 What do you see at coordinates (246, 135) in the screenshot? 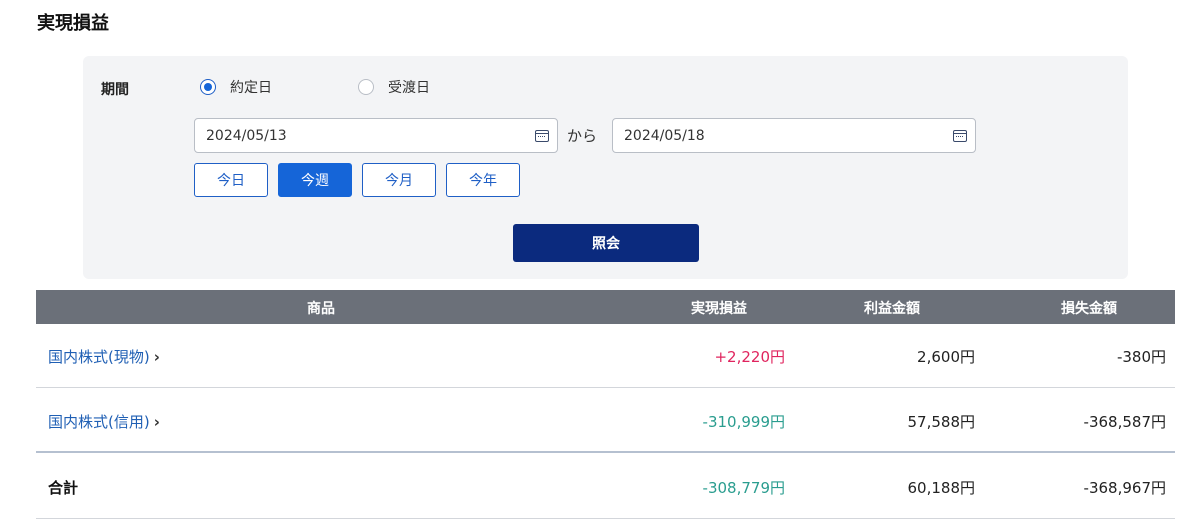
I see `date-from-value: 2024/05/13` at bounding box center [246, 135].